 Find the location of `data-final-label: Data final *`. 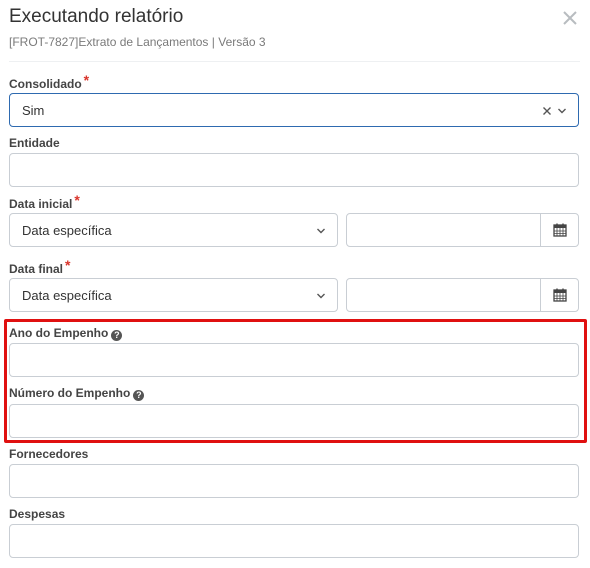

data-final-label: Data final * is located at coordinates (40, 266).